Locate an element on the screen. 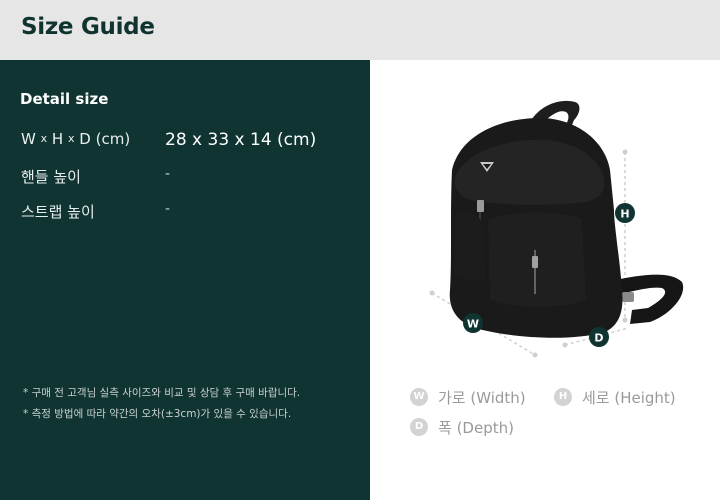 The image size is (720, 500). badge-depth: D is located at coordinates (599, 337).